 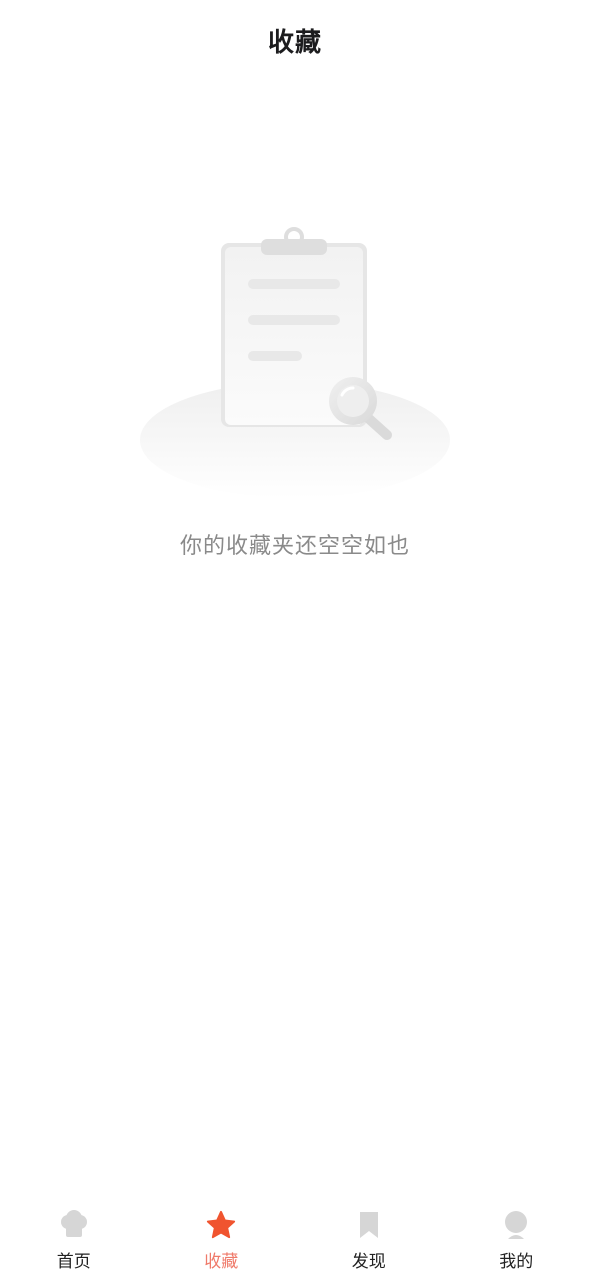 What do you see at coordinates (294, 546) in the screenshot?
I see `empty-state-message: 你的收藏夹还空空如也` at bounding box center [294, 546].